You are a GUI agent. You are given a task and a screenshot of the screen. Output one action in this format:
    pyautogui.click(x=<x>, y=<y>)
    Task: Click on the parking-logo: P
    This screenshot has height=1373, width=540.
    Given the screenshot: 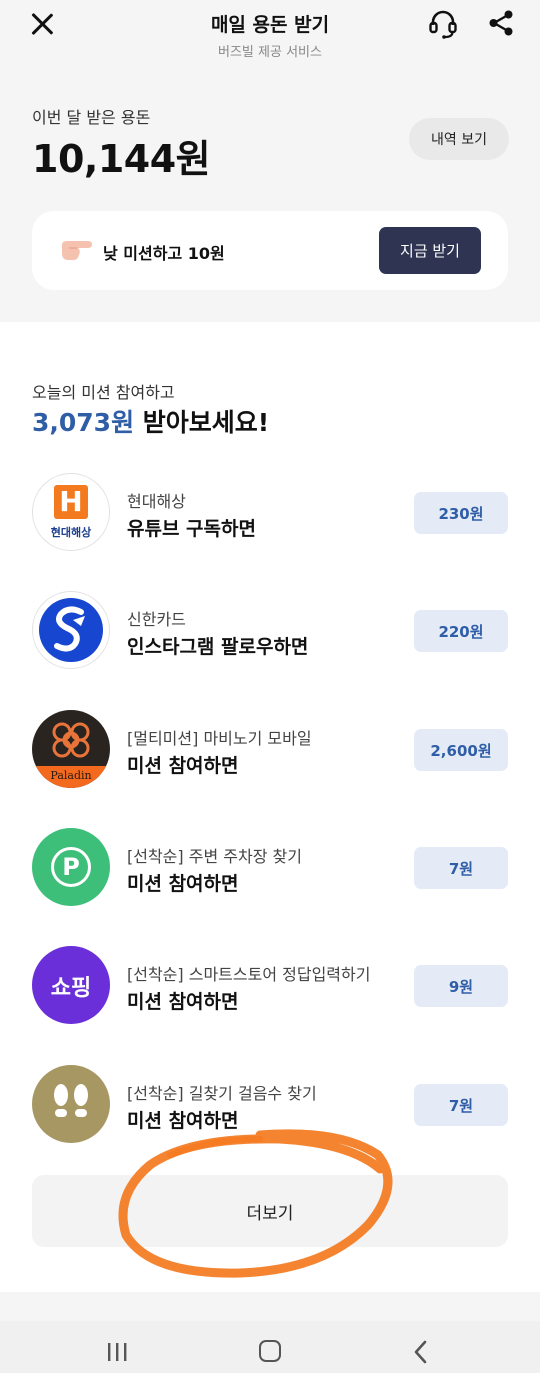 What is the action you would take?
    pyautogui.click(x=71, y=867)
    